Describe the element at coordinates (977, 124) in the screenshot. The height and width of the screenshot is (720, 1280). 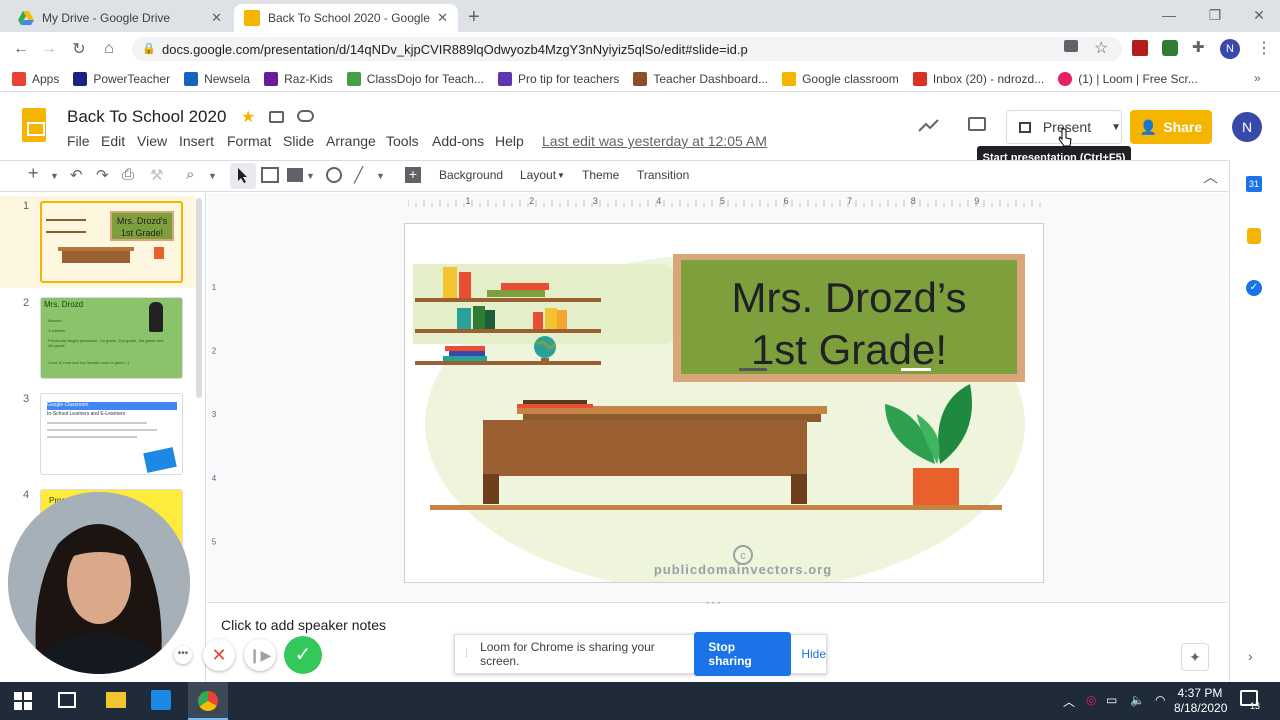
I see `comments-icon` at that location.